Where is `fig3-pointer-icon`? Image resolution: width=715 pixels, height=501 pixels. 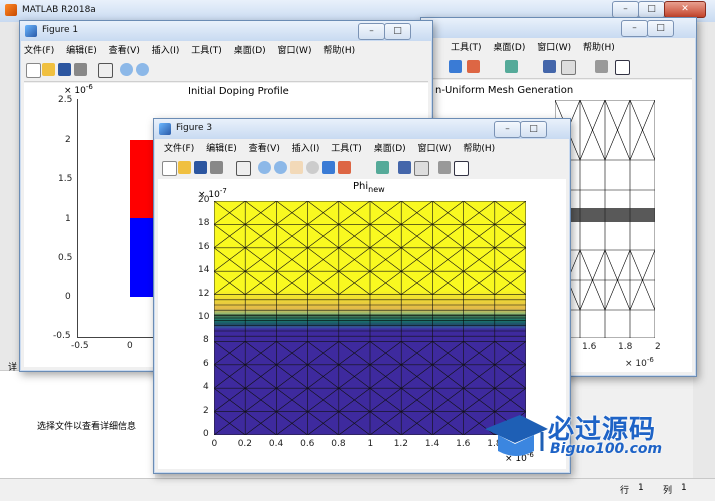
fig3-pointer-icon is located at coordinates (243, 168).